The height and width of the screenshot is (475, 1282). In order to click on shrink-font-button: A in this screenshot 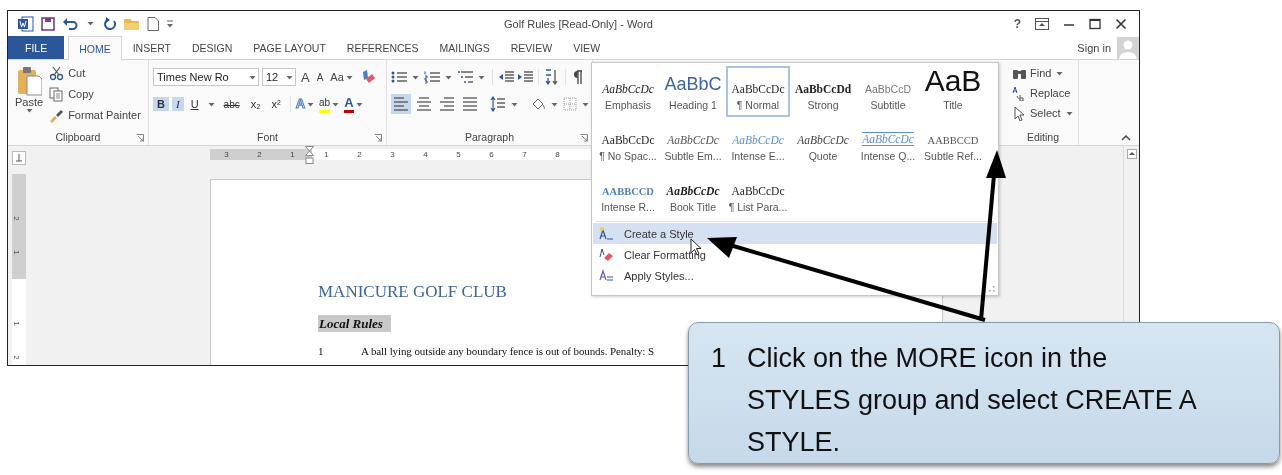, I will do `click(320, 77)`.